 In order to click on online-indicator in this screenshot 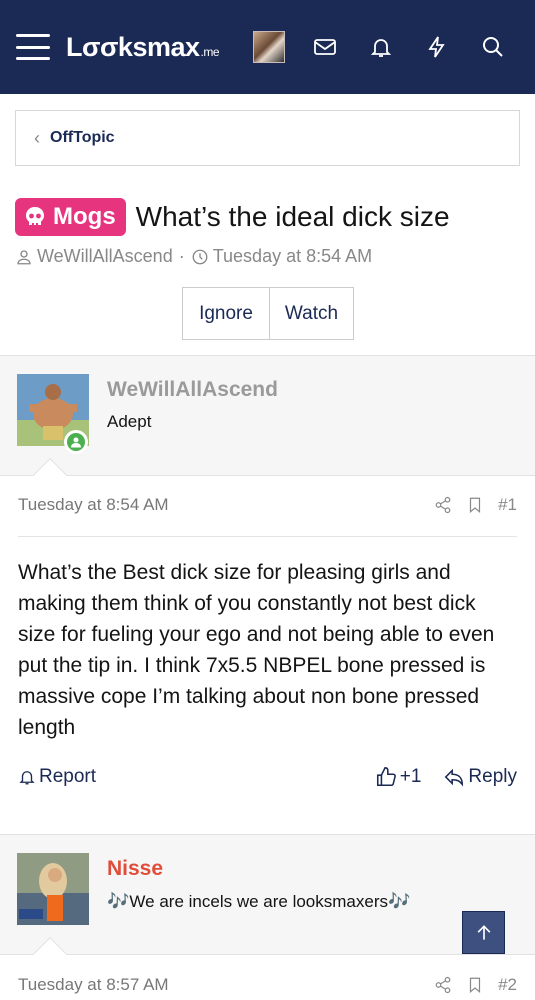, I will do `click(76, 442)`.